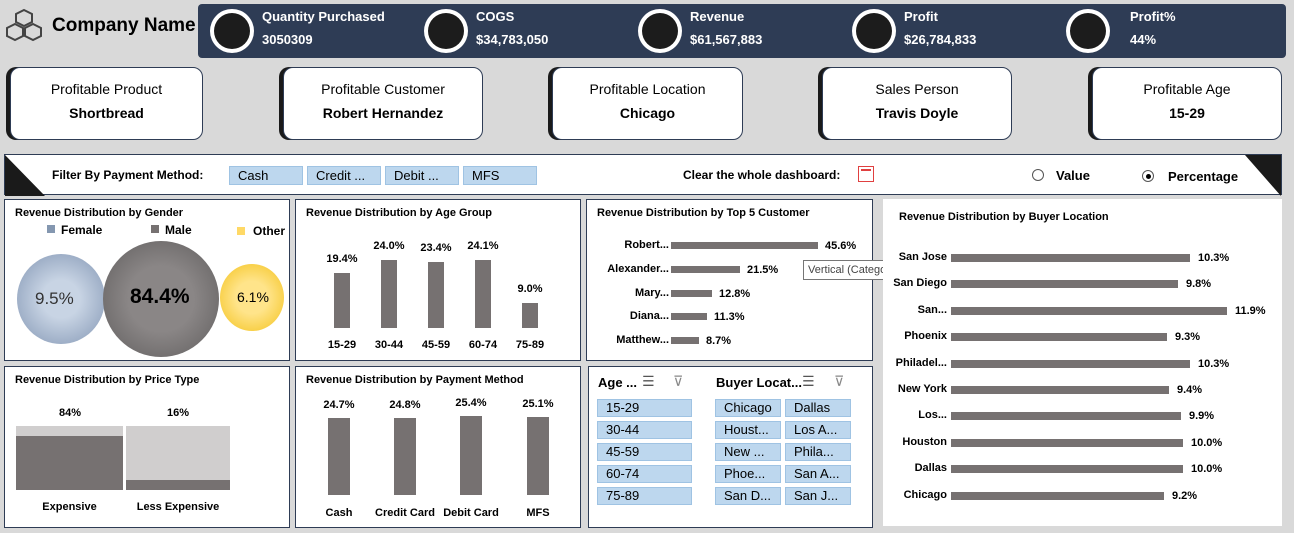 This screenshot has height=533, width=1294. Describe the element at coordinates (266, 175) in the screenshot. I see `chip-cash: Cash` at that location.